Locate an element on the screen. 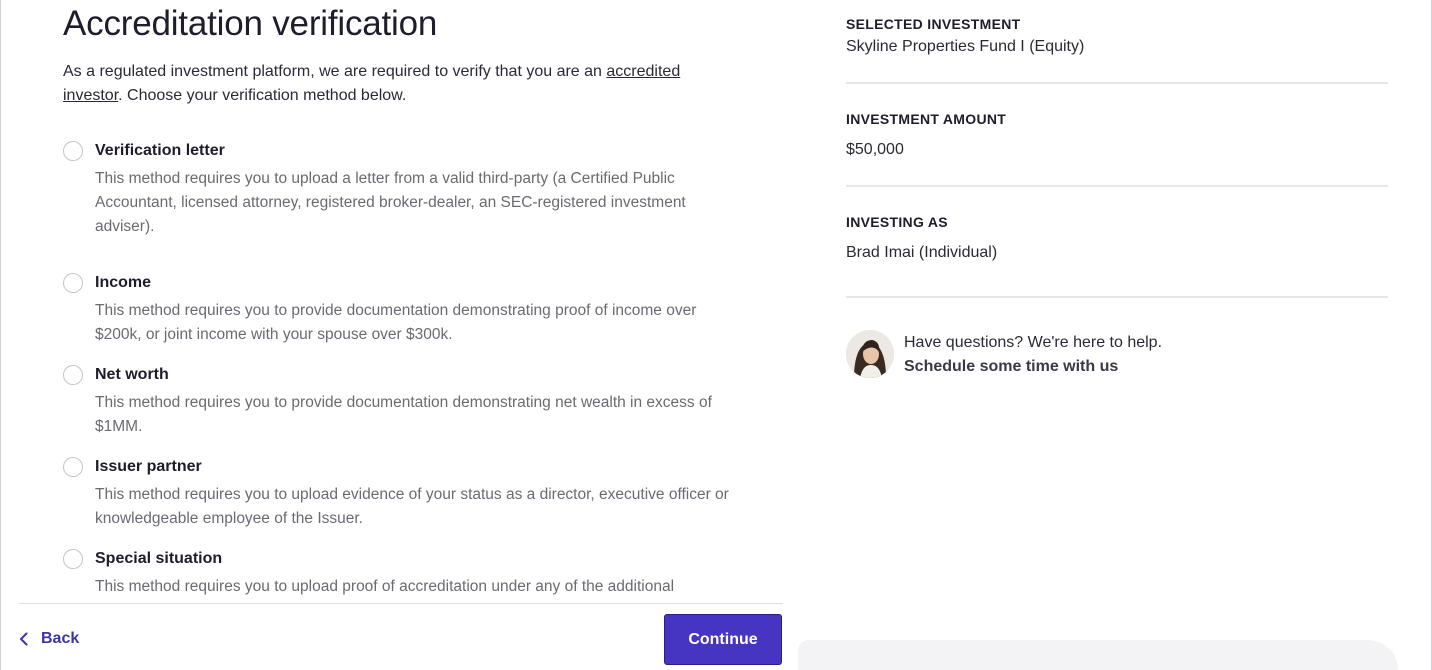  investing-as-label: INVESTING AS is located at coordinates (897, 222).